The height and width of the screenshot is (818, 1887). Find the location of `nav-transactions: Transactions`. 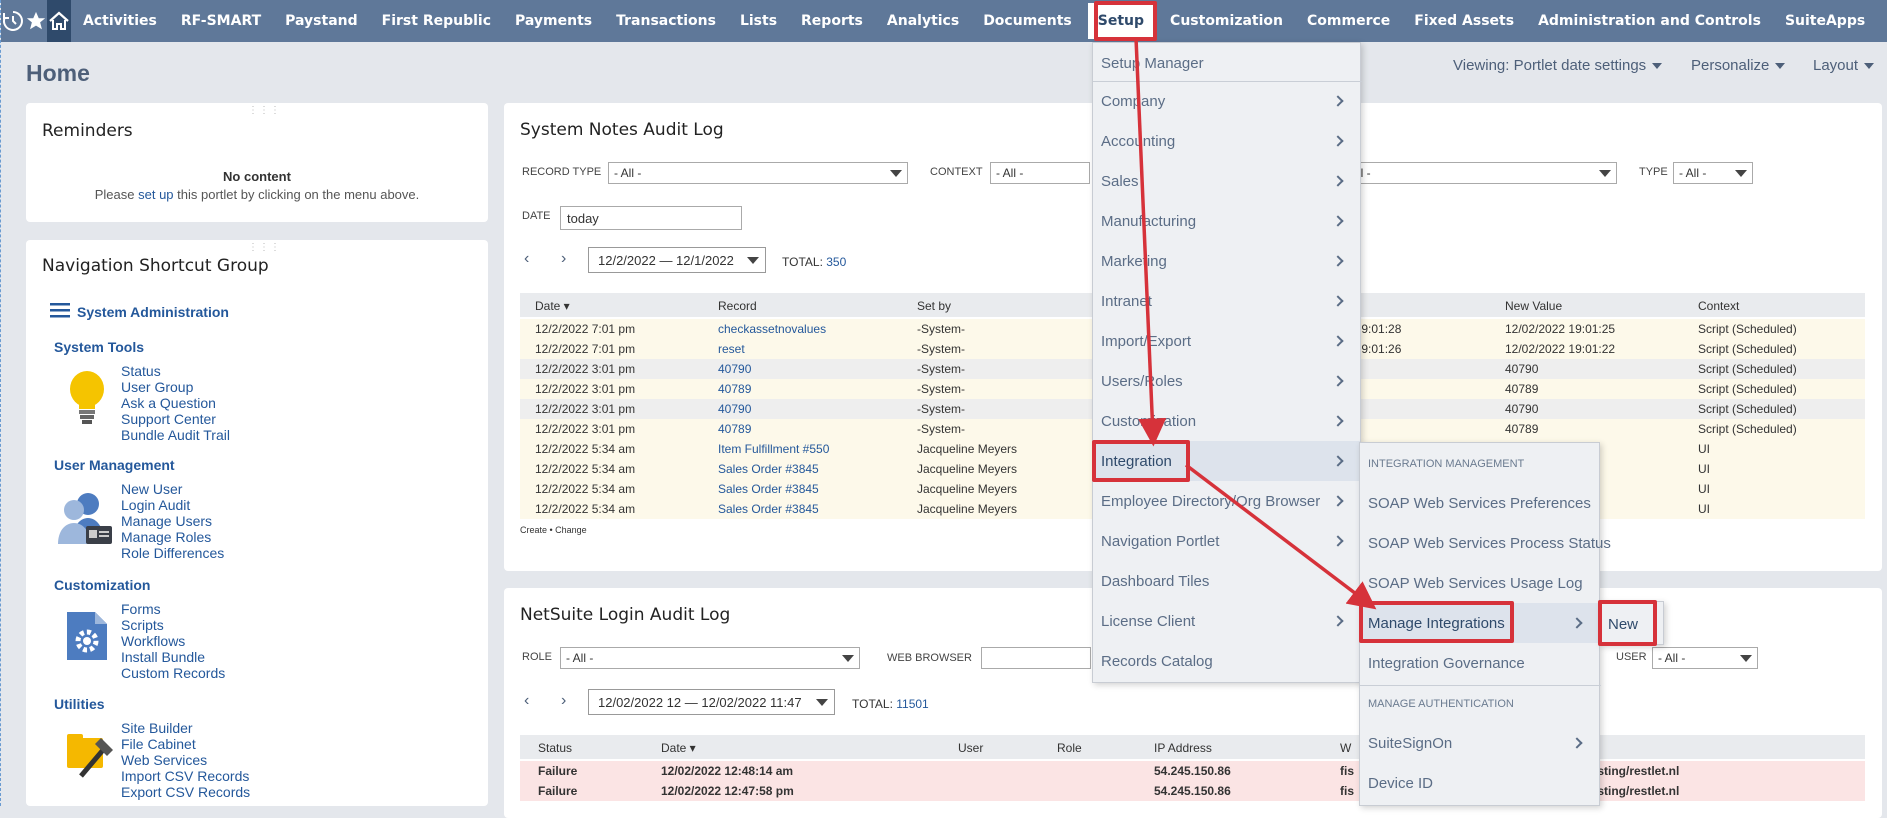

nav-transactions: Transactions is located at coordinates (666, 21).